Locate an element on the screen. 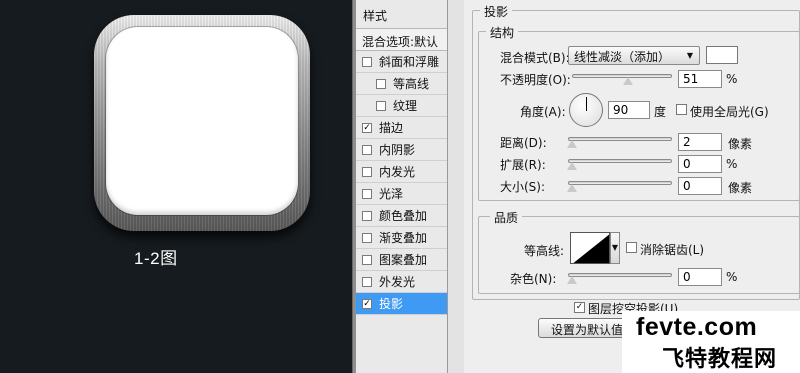  style-item-label: 内发光 is located at coordinates (397, 172).